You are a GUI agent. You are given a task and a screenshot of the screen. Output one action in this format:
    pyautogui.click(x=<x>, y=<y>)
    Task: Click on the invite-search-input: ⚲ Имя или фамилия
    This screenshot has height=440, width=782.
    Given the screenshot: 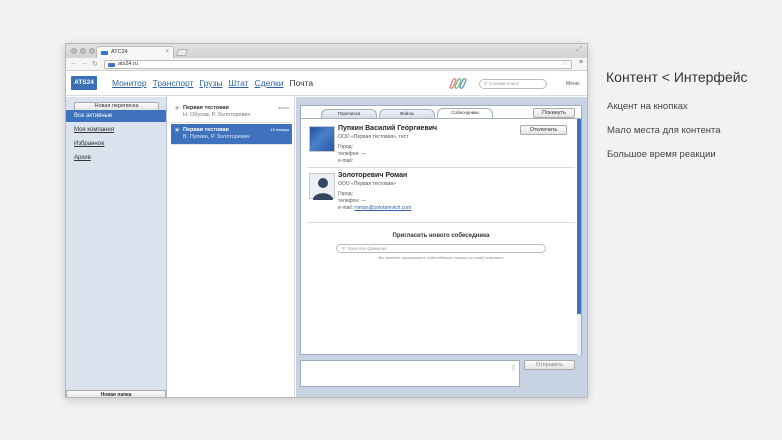 What is the action you would take?
    pyautogui.click(x=441, y=248)
    